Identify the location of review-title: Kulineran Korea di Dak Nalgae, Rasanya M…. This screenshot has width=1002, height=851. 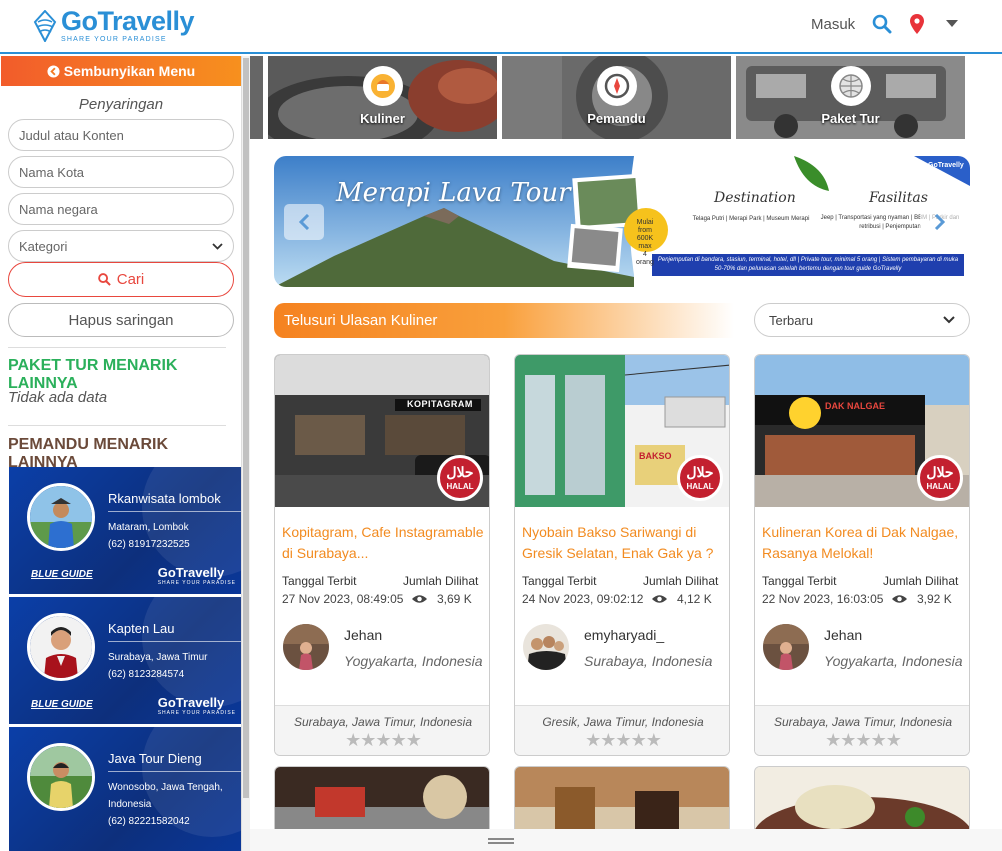
(864, 543).